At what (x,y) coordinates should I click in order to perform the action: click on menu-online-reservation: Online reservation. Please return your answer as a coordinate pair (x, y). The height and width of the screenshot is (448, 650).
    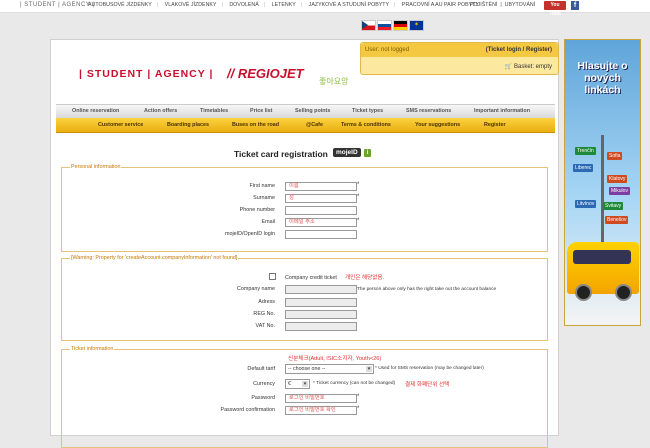
    Looking at the image, I should click on (95, 111).